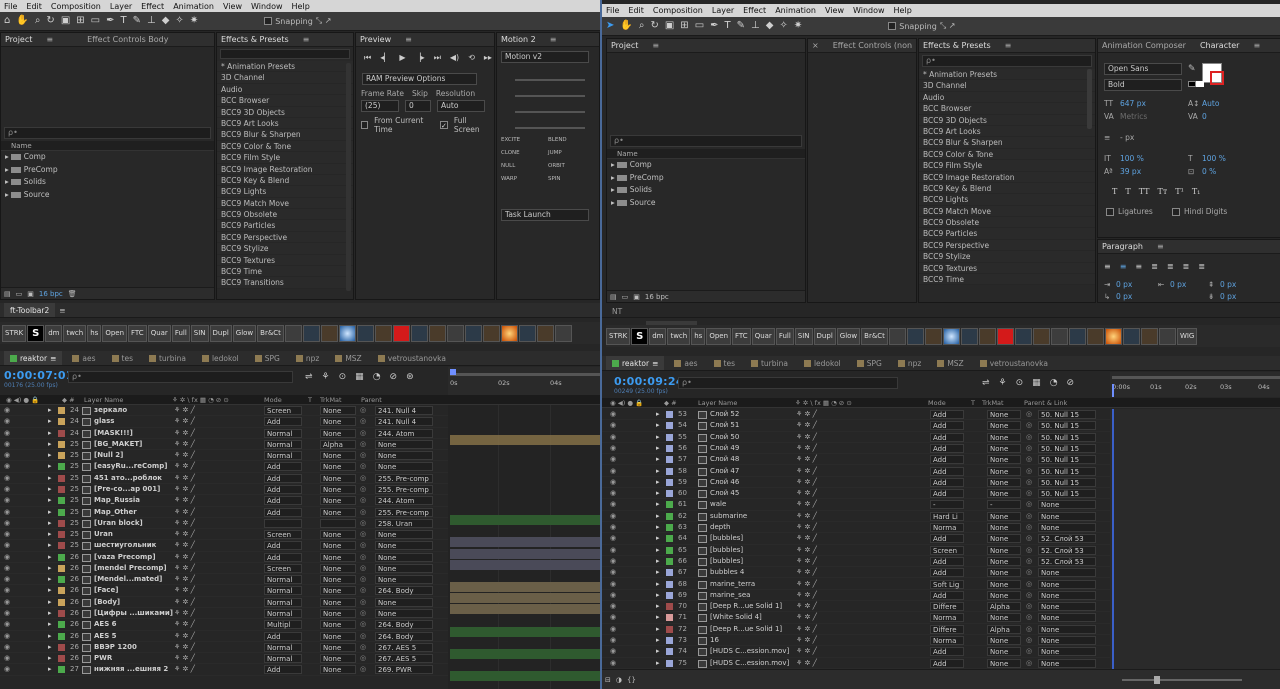 This screenshot has height=689, width=1280. What do you see at coordinates (159, 333) in the screenshot?
I see `ft-button: Quar` at bounding box center [159, 333].